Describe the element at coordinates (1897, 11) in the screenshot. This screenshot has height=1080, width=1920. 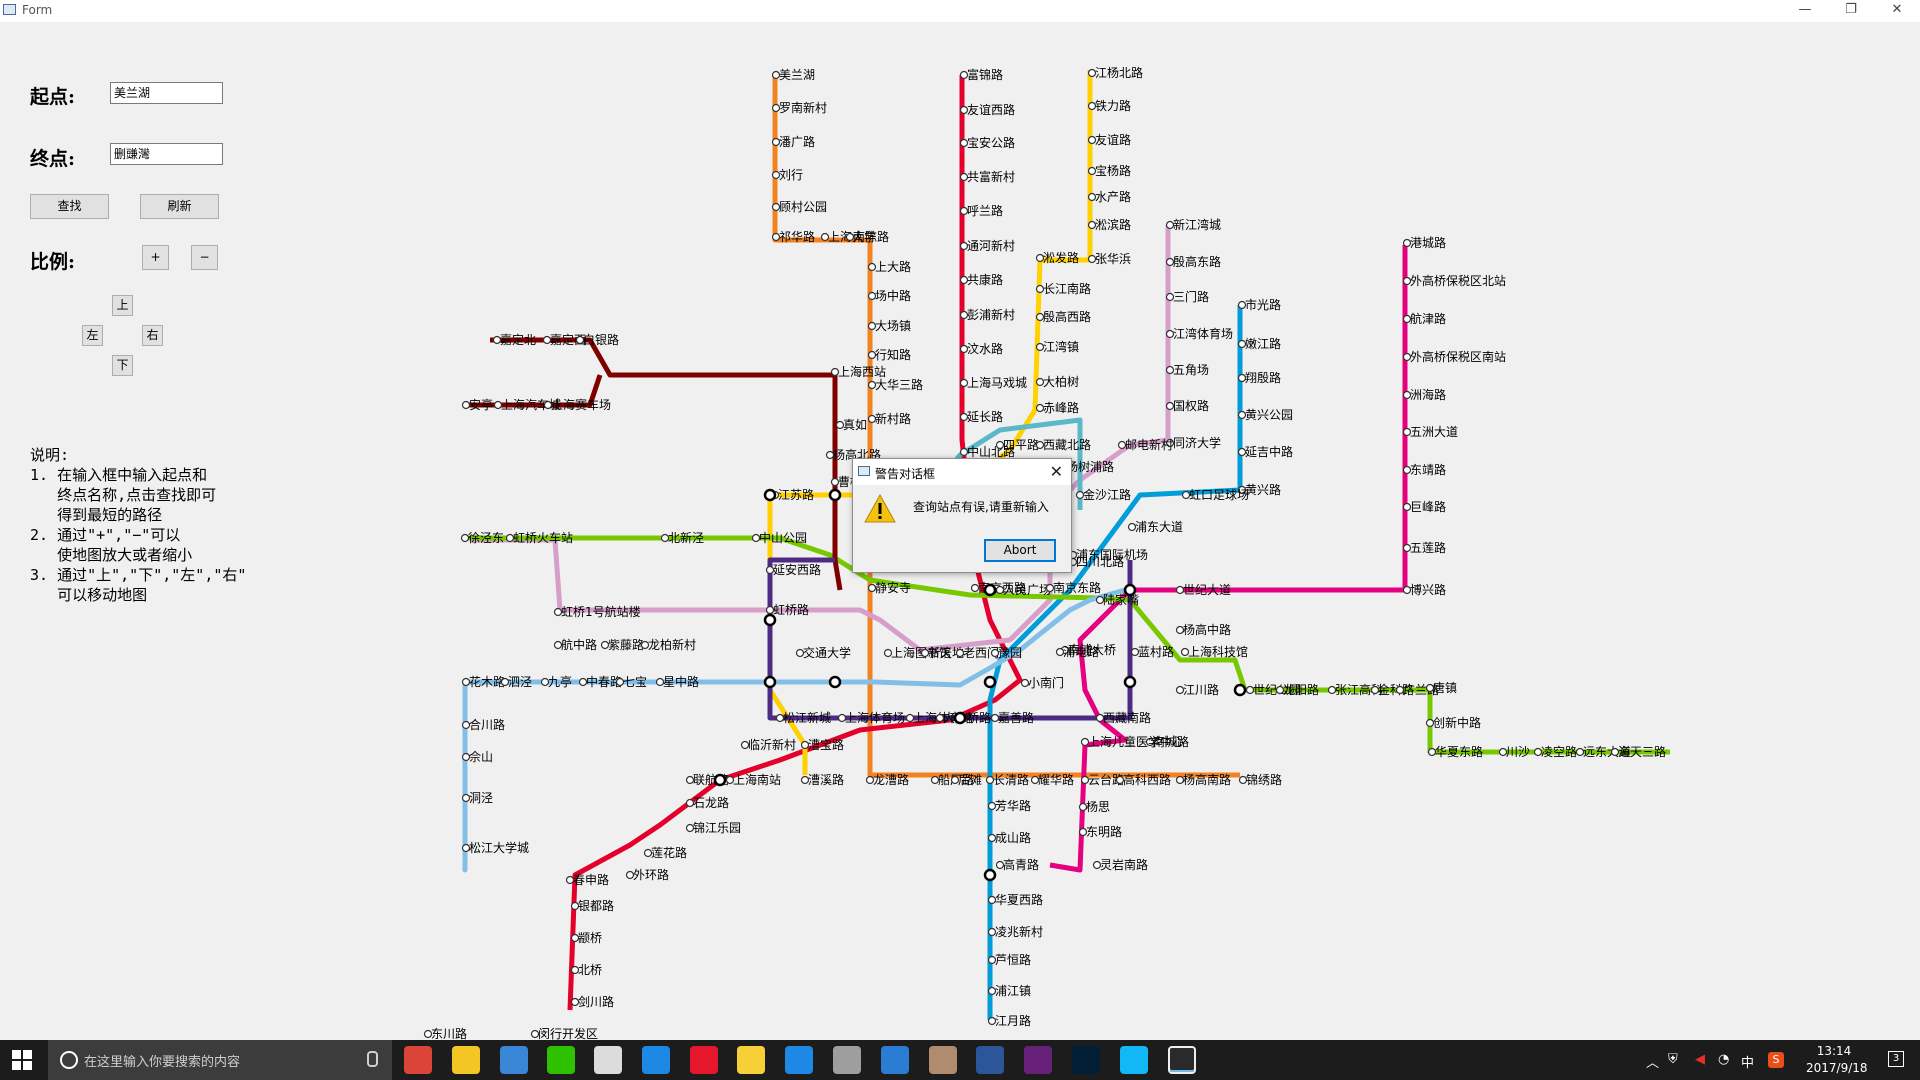
I see `close-button: ✕` at that location.